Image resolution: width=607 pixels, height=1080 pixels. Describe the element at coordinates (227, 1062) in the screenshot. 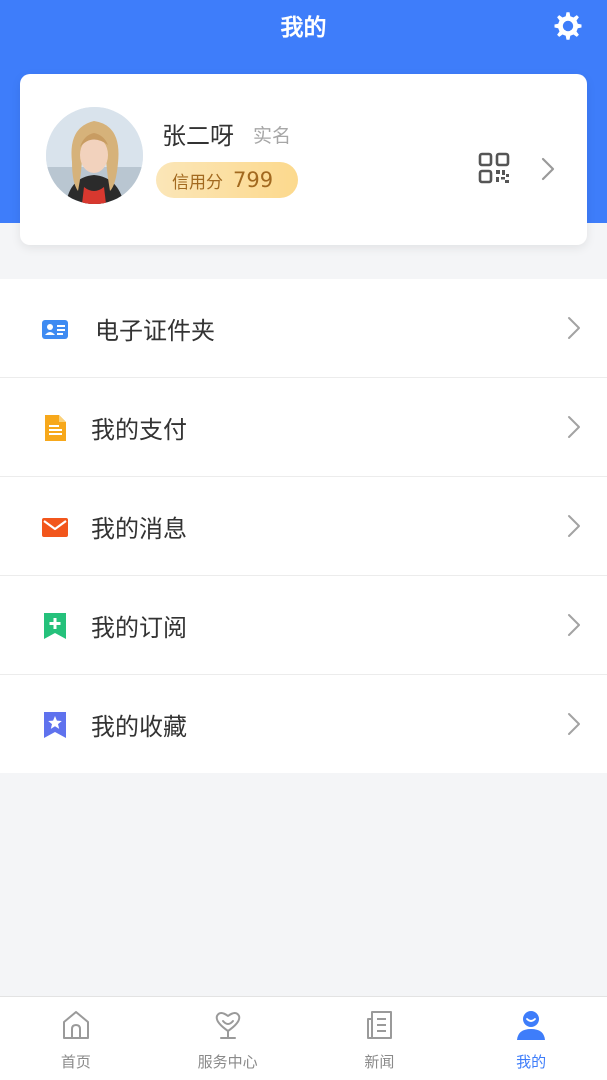

I see `tab-label: 服务中心` at that location.